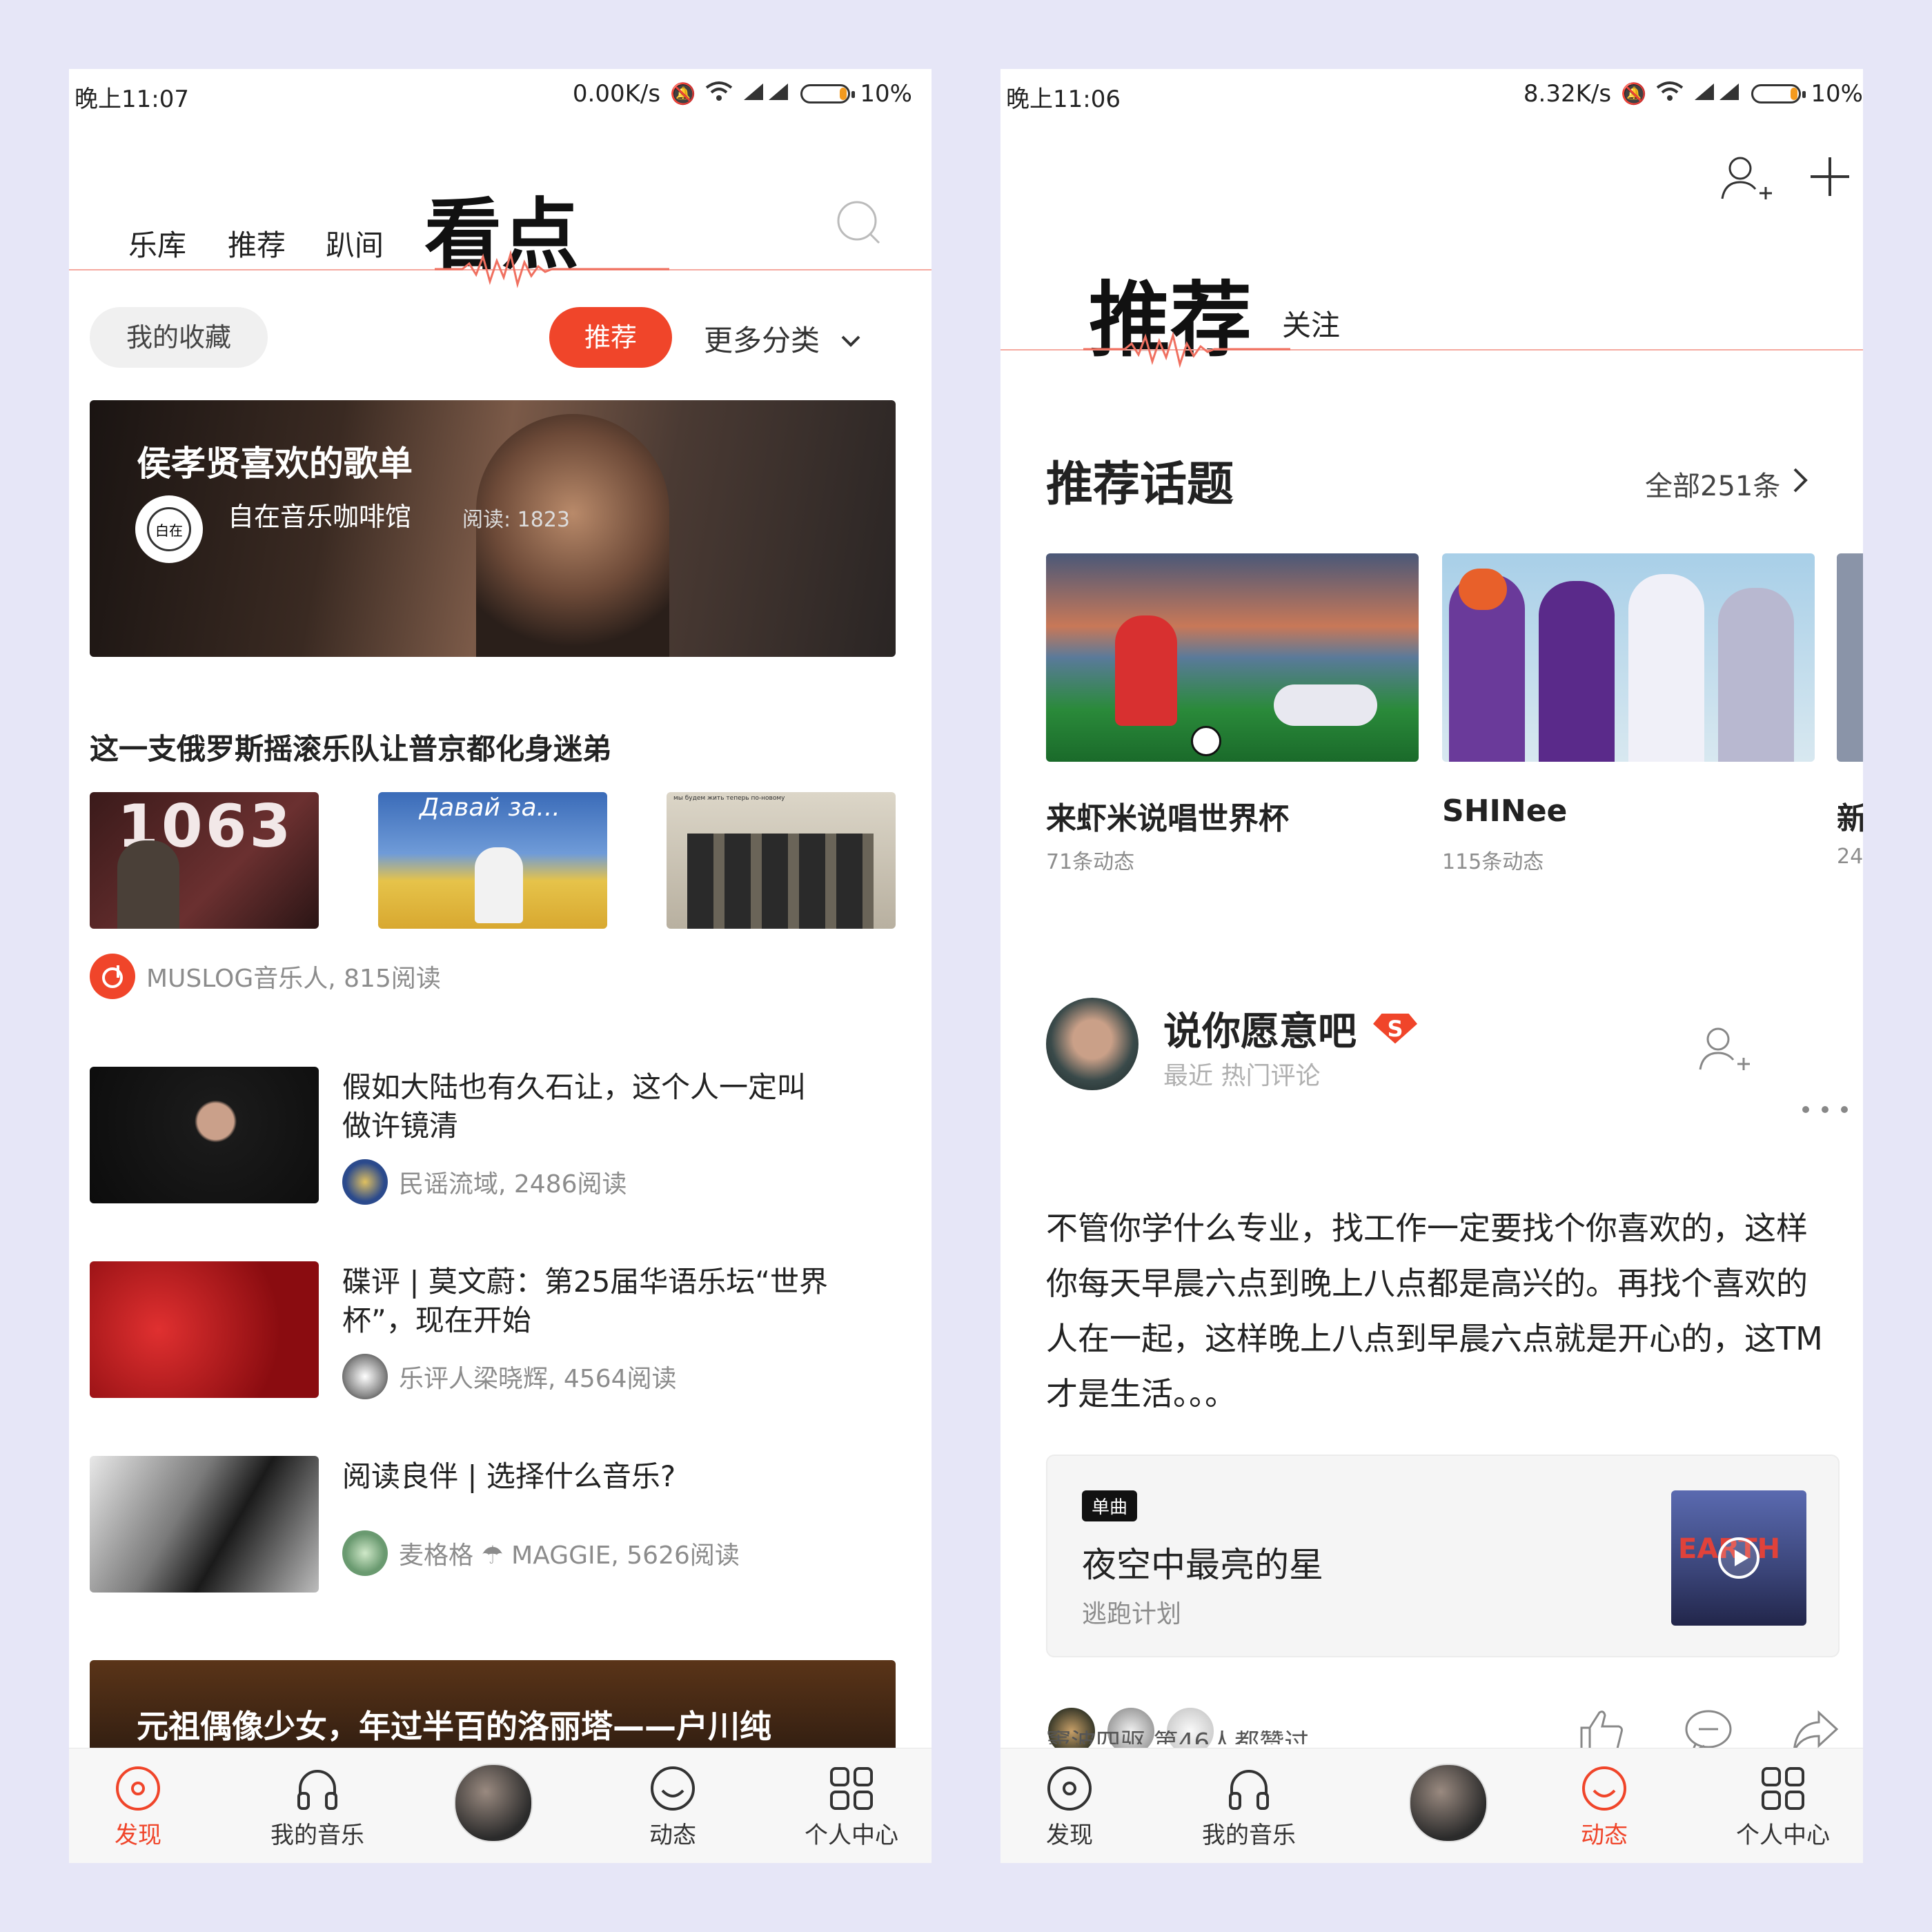 The width and height of the screenshot is (1932, 1932). What do you see at coordinates (132, 99) in the screenshot?
I see `status-time: 晚上11:07` at bounding box center [132, 99].